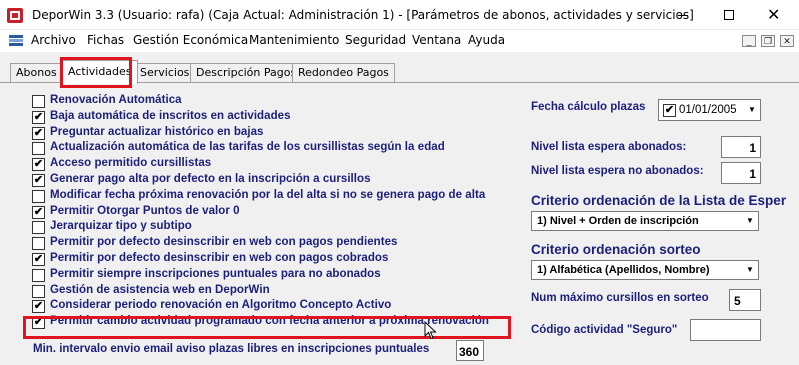 The width and height of the screenshot is (799, 365). I want to click on codigo-seguro-label: Código actividad "Seguro", so click(604, 330).